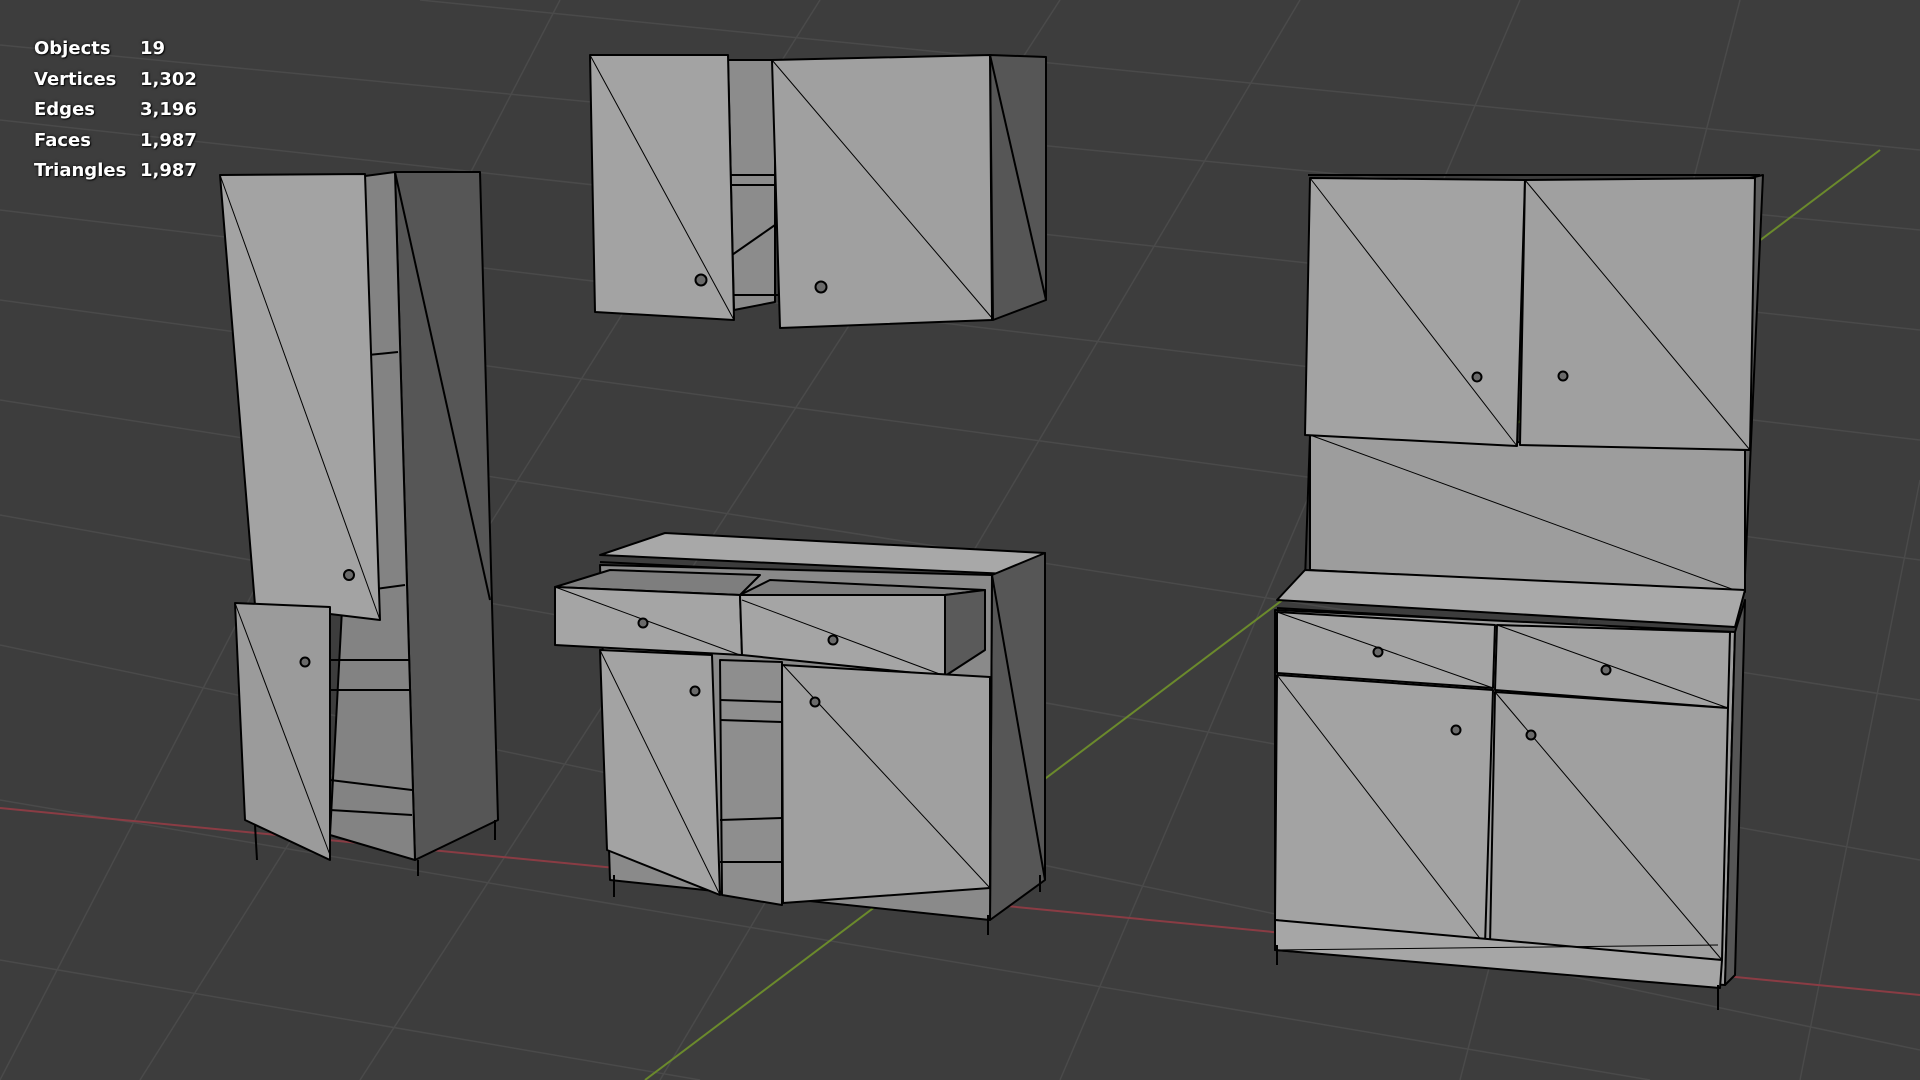 The height and width of the screenshot is (1080, 1920). What do you see at coordinates (800, 733) in the screenshot?
I see `base-cabinet` at bounding box center [800, 733].